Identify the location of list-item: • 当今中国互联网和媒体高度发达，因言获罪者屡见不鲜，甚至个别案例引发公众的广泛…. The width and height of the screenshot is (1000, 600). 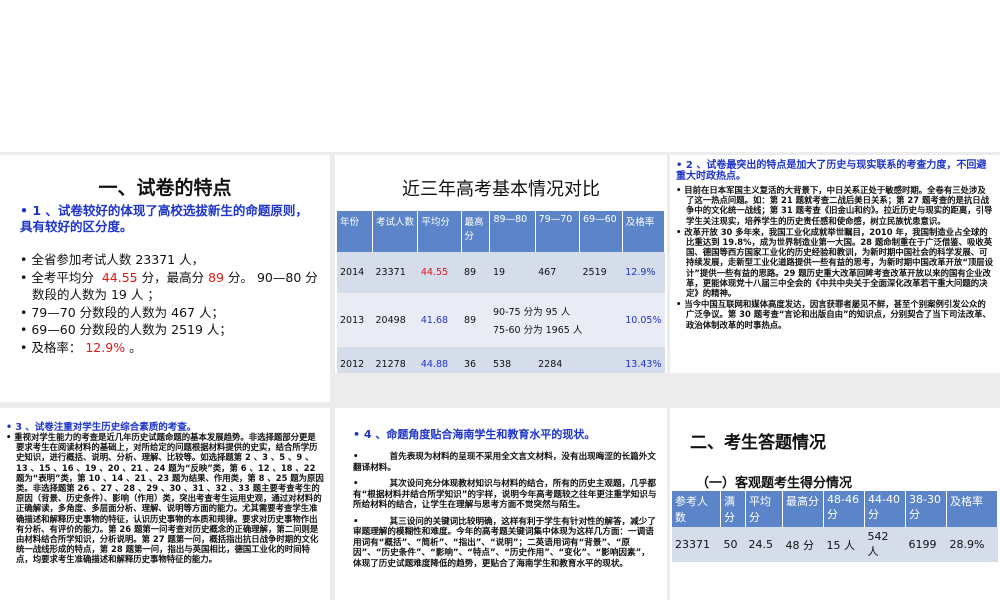
(833, 314).